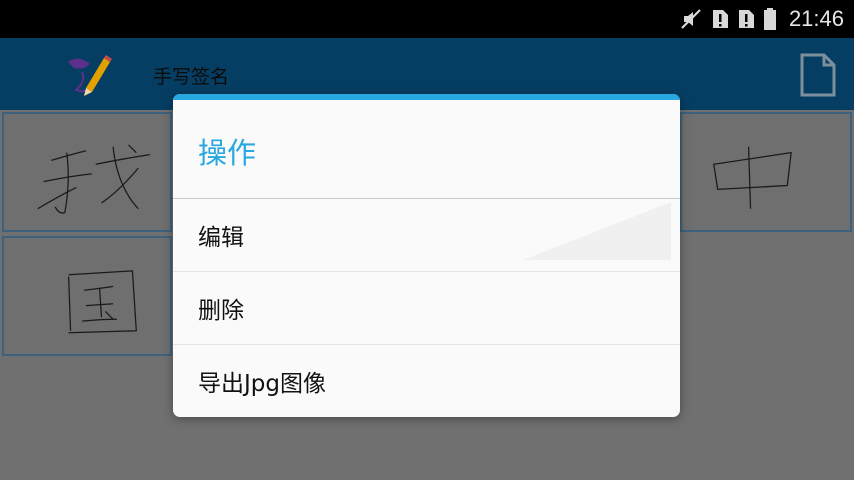 The height and width of the screenshot is (480, 854). I want to click on new-file-icon, so click(818, 75).